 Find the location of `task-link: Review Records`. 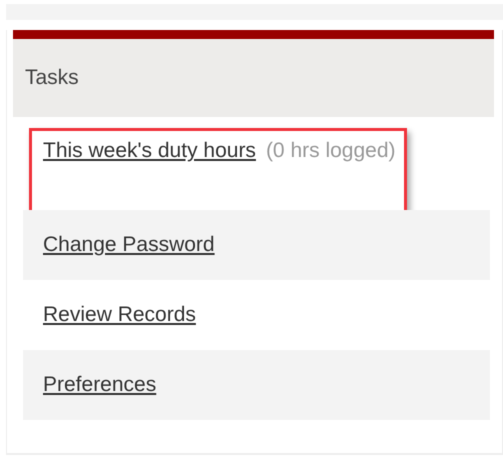

task-link: Review Records is located at coordinates (119, 314).